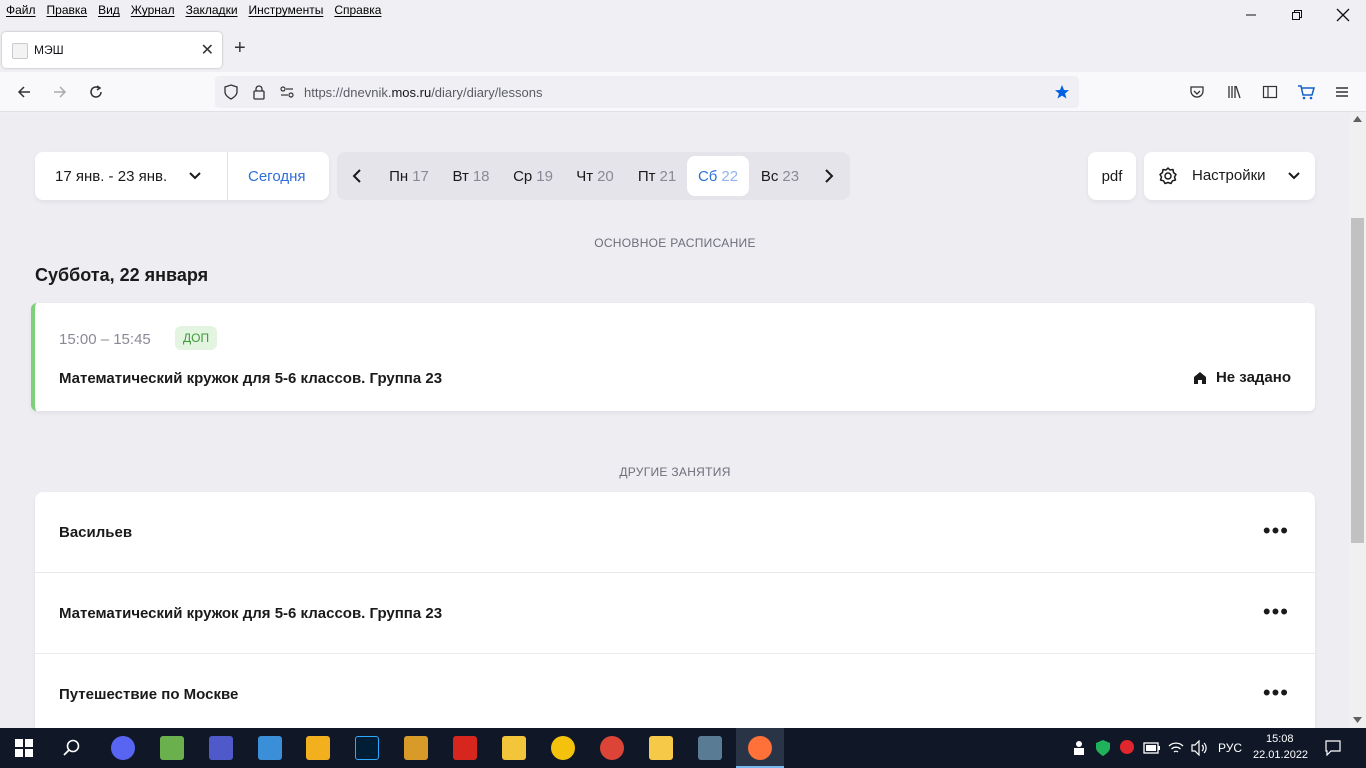 The width and height of the screenshot is (1366, 768). I want to click on firefox-icon, so click(760, 748).